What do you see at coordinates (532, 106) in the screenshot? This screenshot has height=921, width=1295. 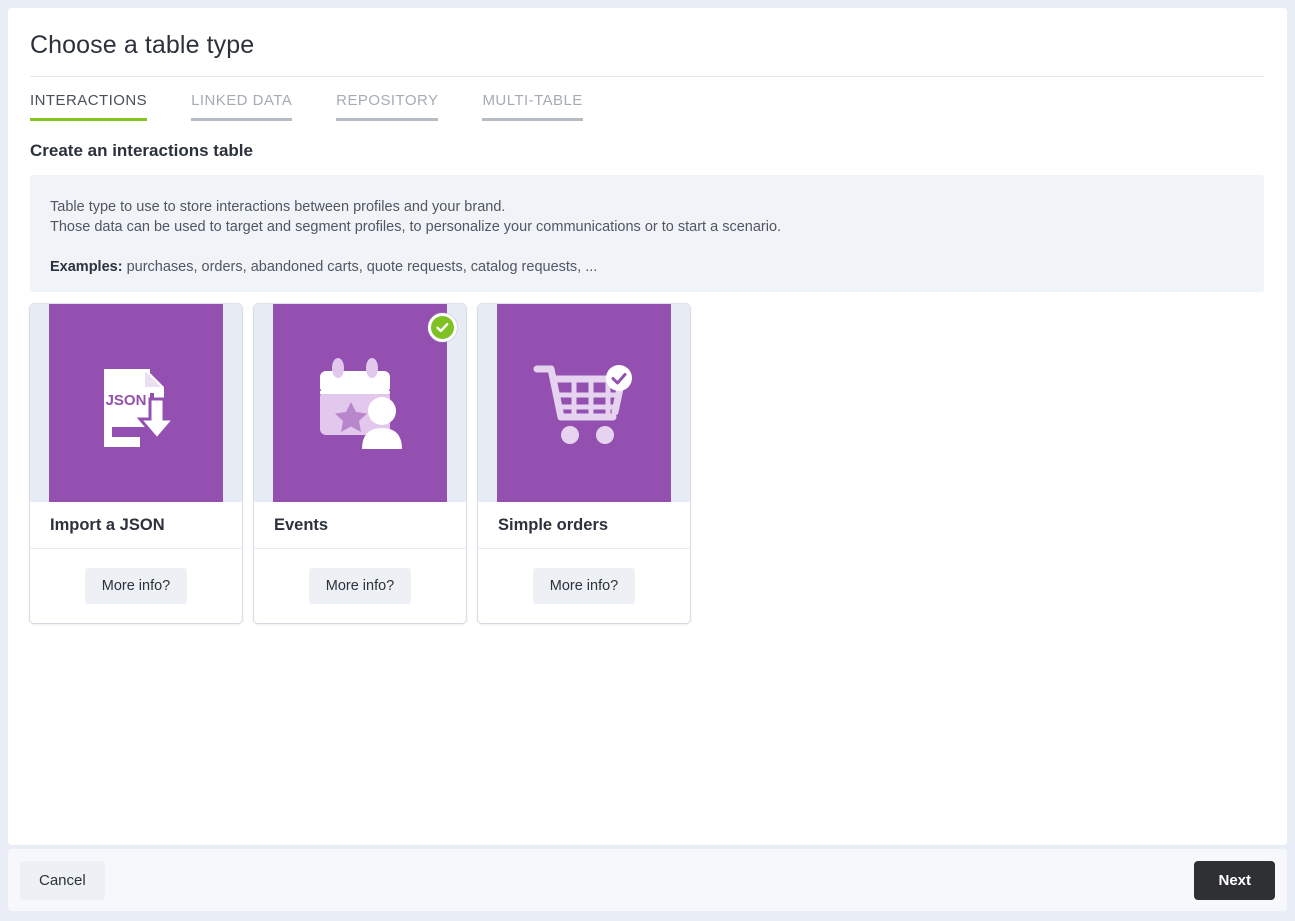 I see `tab-multi-table: MULTI-TABLE` at bounding box center [532, 106].